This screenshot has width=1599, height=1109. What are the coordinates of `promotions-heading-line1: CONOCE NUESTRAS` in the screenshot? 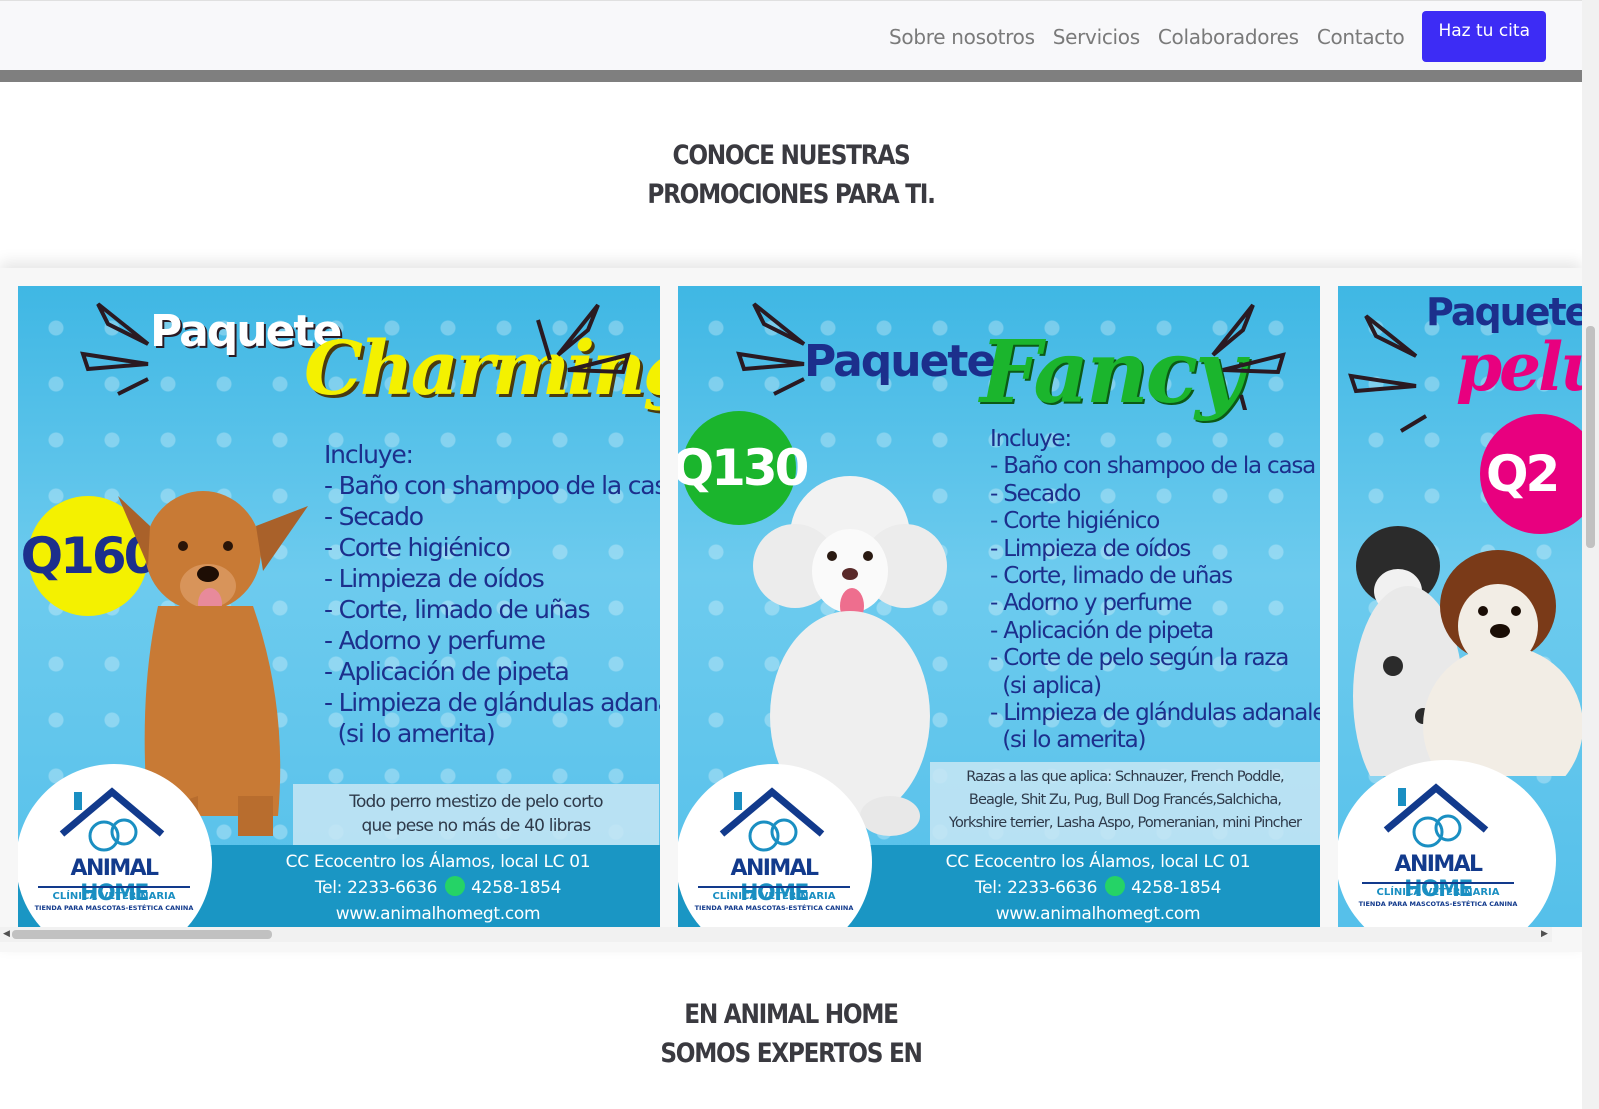 It's located at (791, 155).